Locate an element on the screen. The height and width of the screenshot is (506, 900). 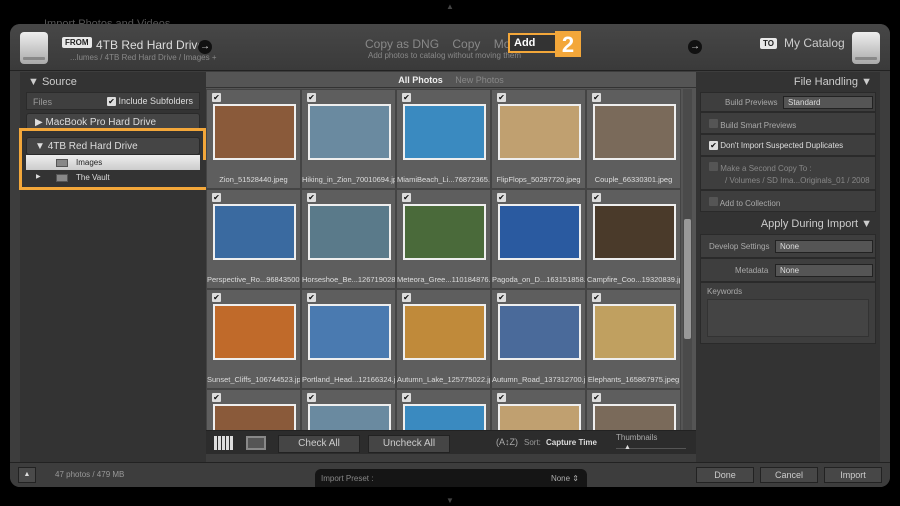
destination-name: My Catalog is located at coordinates (814, 43).